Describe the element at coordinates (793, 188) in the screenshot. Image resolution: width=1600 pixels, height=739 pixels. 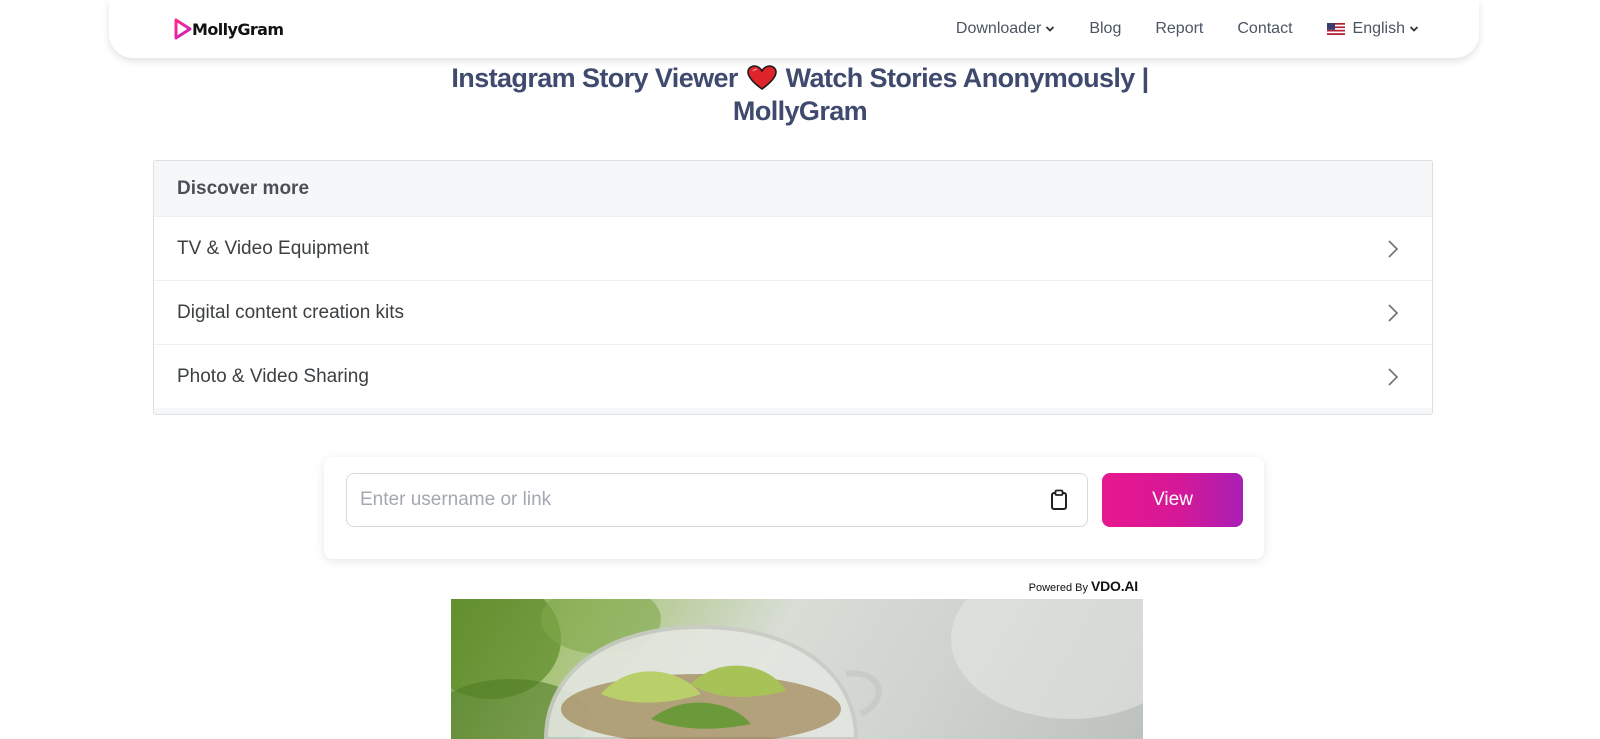
I see `discover-more-heading: Discover more` at that location.